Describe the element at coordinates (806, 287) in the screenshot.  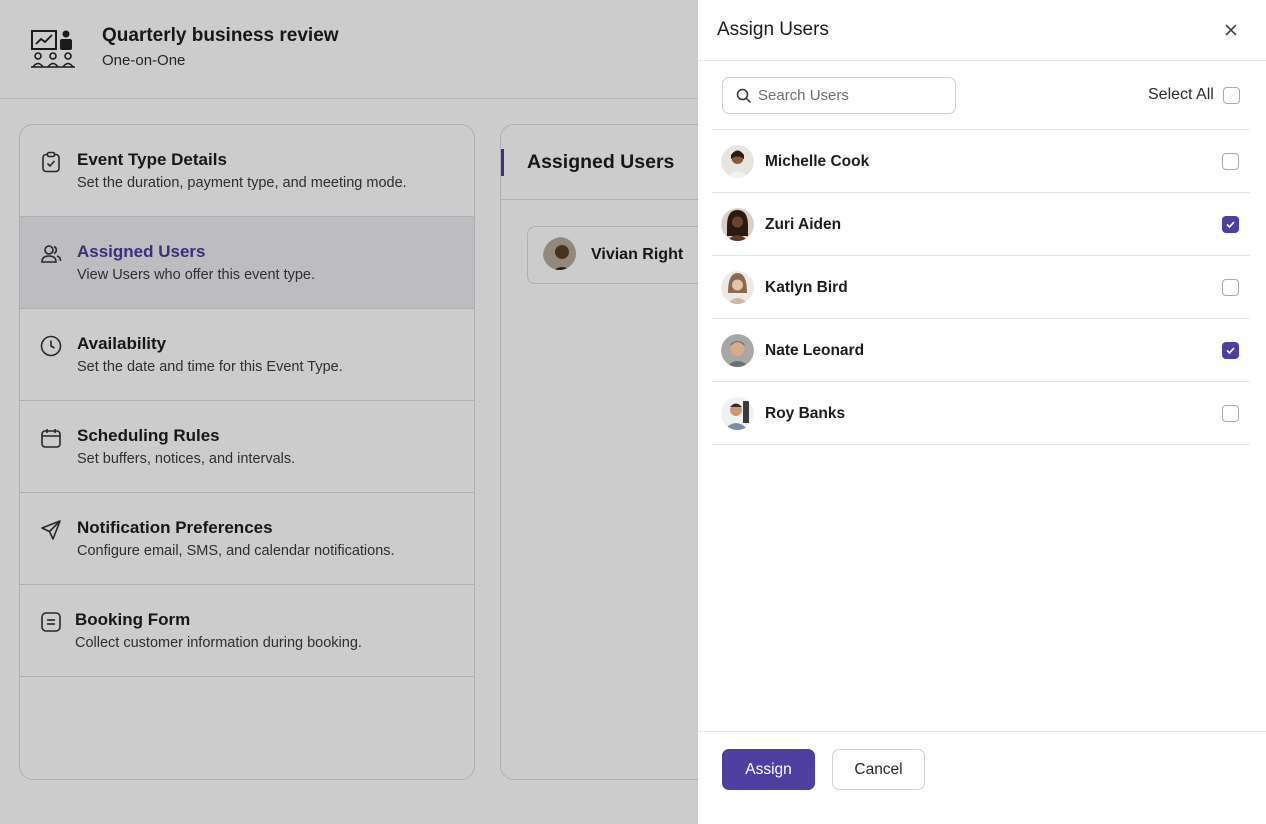
I see `user-name: Katlyn Bird` at that location.